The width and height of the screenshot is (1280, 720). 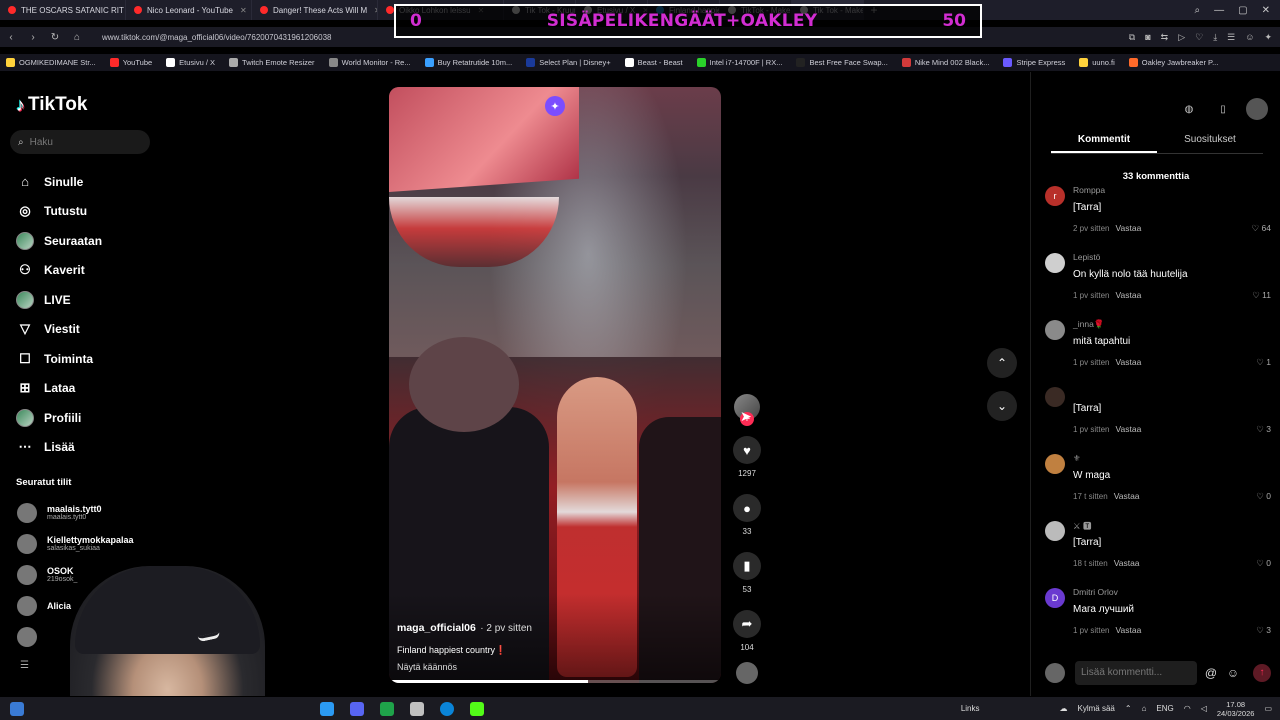 I want to click on mention-icon: @, so click(x=1211, y=673).